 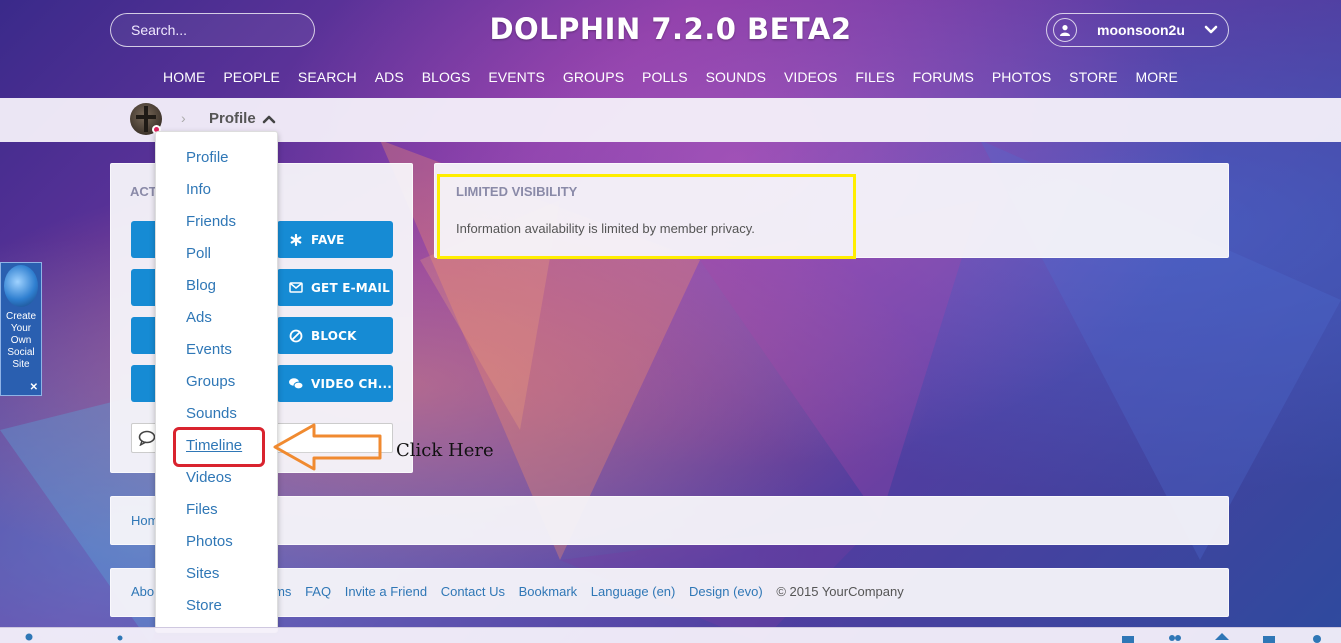 What do you see at coordinates (943, 77) in the screenshot?
I see `nav-forums: FORUMS` at bounding box center [943, 77].